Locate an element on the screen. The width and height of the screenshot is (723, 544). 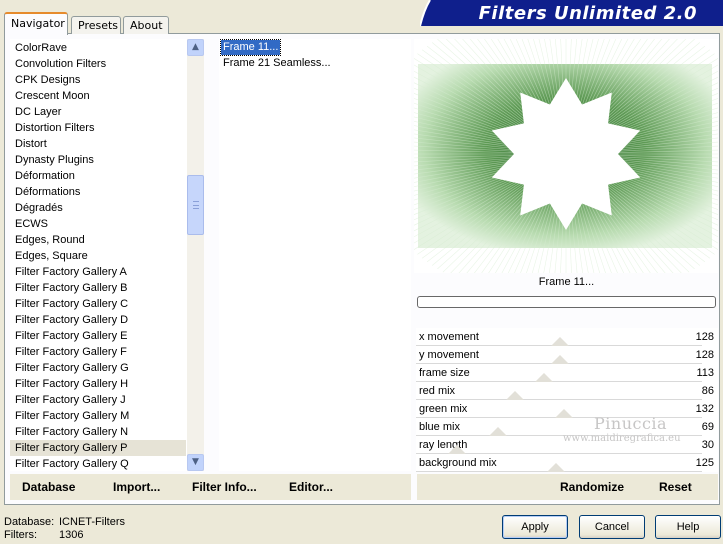
slider-row: green mix 132 is located at coordinates (567, 409).